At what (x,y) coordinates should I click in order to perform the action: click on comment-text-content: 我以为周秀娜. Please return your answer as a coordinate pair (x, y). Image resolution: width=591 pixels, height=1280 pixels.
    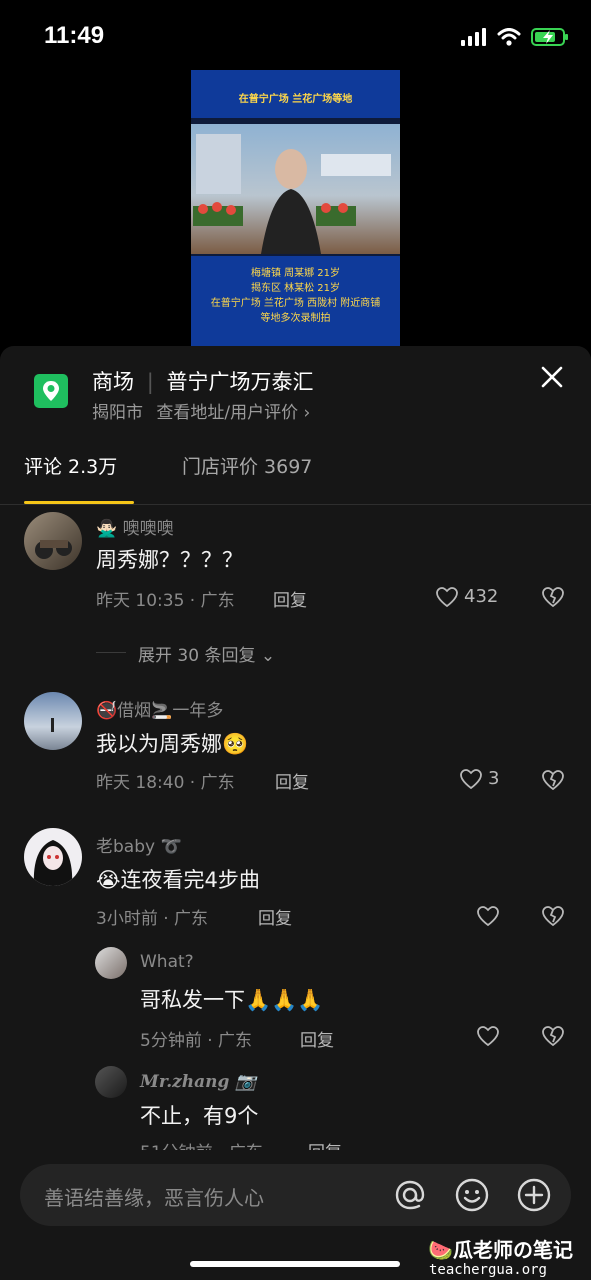
    Looking at the image, I should click on (159, 744).